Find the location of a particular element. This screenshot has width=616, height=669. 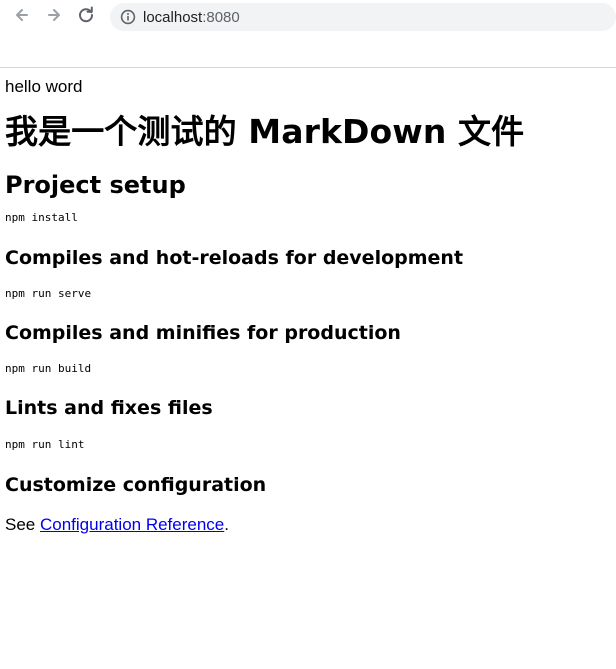

browser-divider is located at coordinates (308, 67).